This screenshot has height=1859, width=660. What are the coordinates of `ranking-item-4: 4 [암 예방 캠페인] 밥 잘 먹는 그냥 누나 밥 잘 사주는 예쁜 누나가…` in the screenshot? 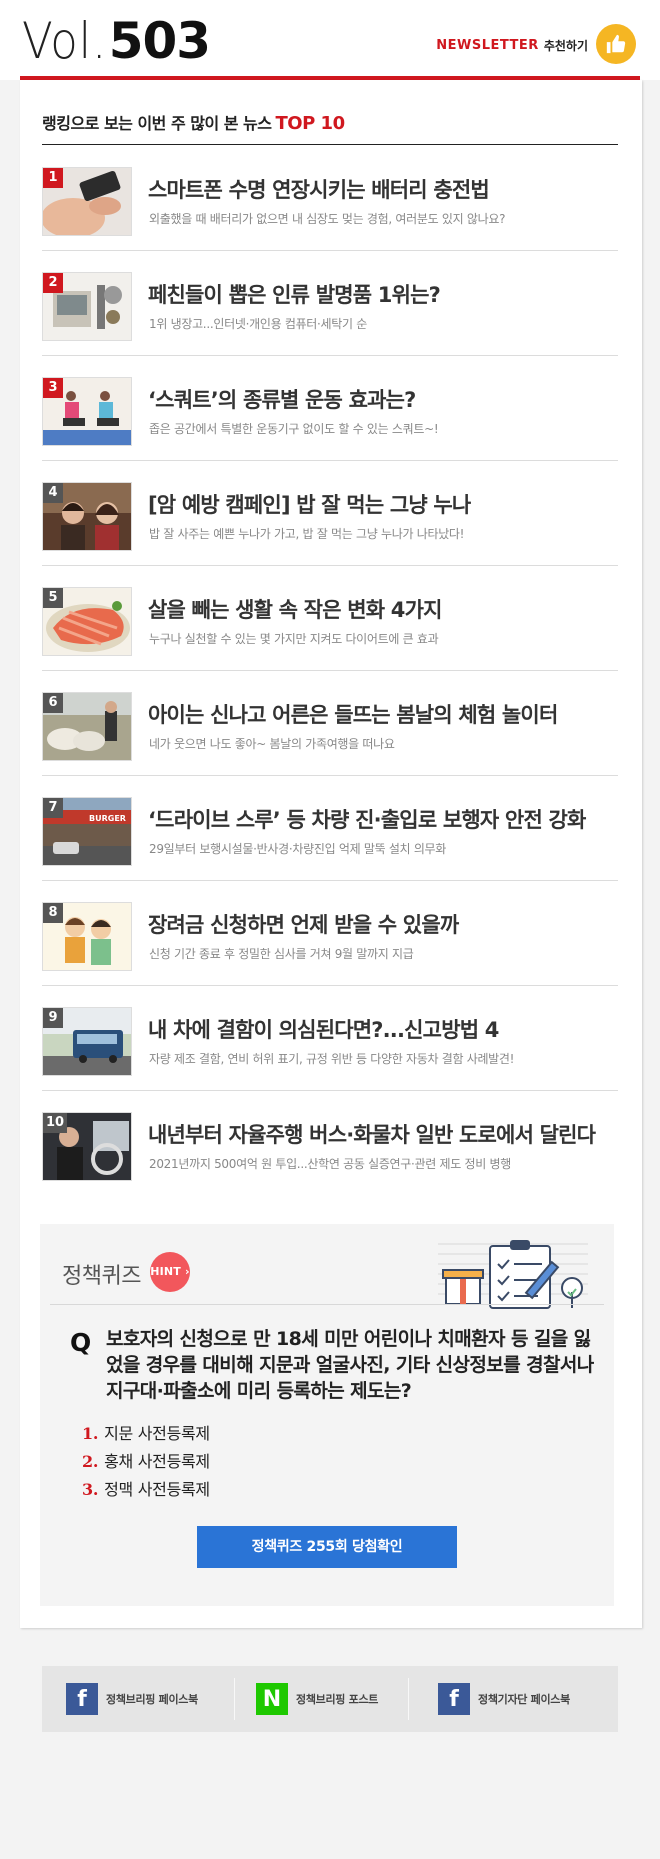 It's located at (330, 513).